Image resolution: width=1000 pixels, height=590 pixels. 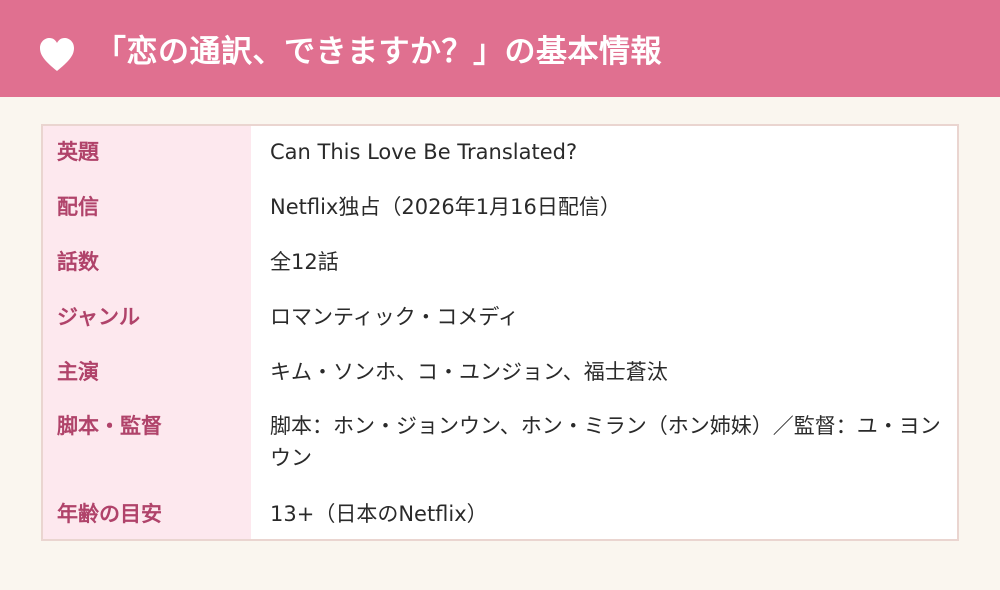 What do you see at coordinates (379, 514) in the screenshot?
I see `row-value: 13+（日本のNetflix）` at bounding box center [379, 514].